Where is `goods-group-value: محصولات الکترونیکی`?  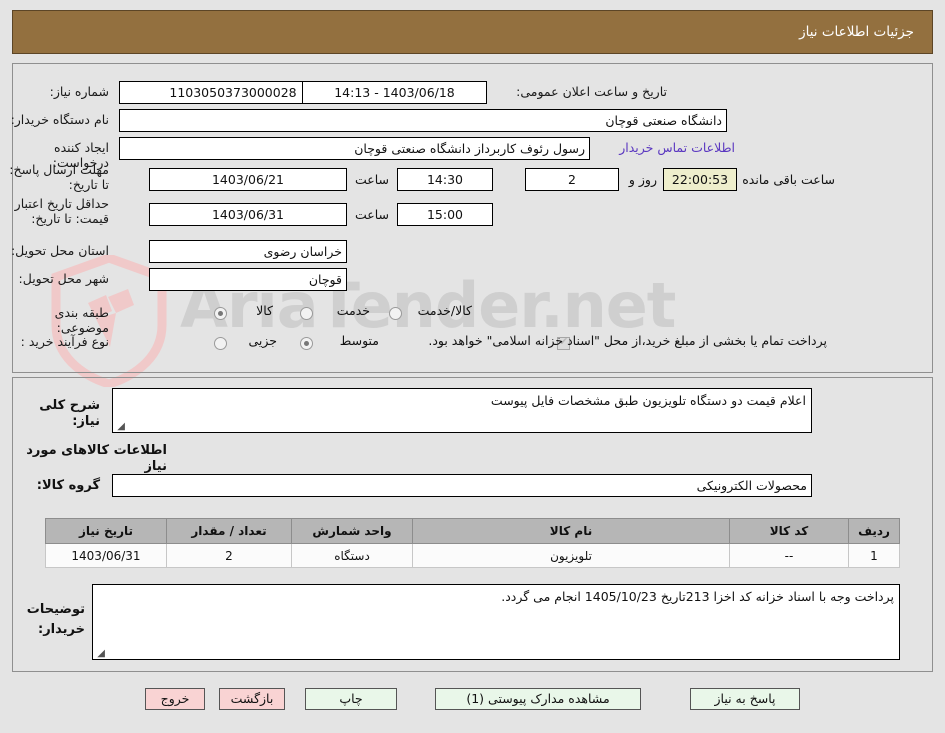
goods-group-value: محصولات الکترونیکی is located at coordinates (462, 485).